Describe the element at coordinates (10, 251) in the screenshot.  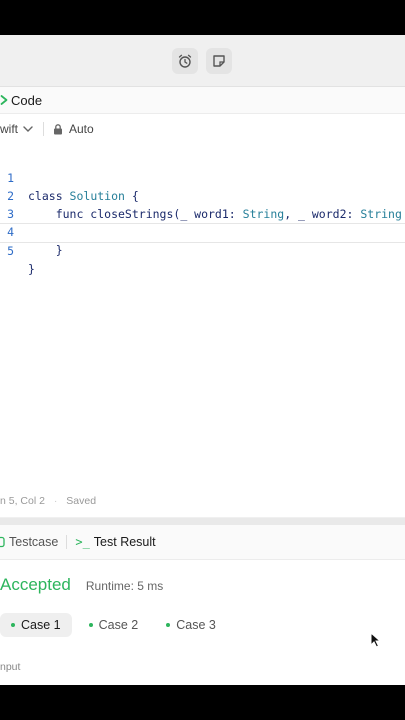
I see `line-number: 5` at that location.